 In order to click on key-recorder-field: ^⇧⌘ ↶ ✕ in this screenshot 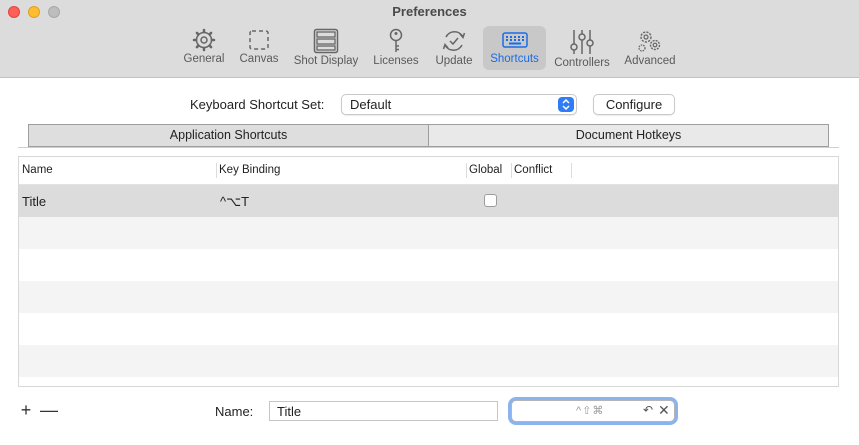, I will do `click(593, 411)`.